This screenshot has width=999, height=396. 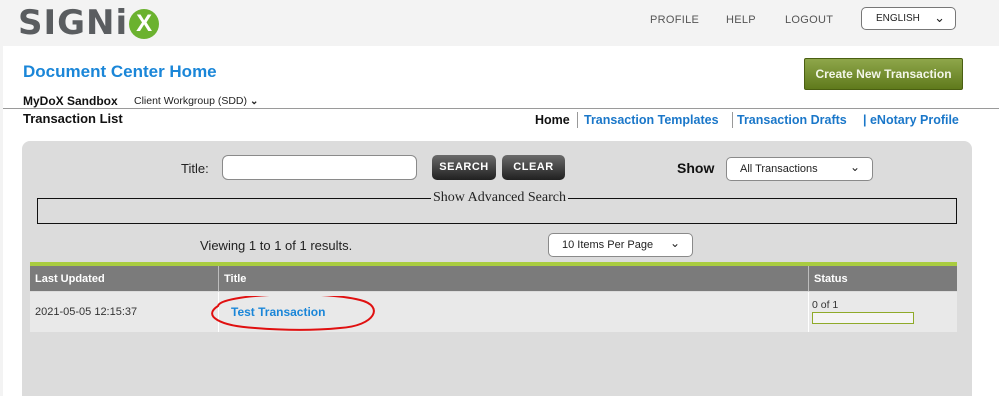 What do you see at coordinates (911, 120) in the screenshot?
I see `nav-enotary-profile: | eNotary Profile` at bounding box center [911, 120].